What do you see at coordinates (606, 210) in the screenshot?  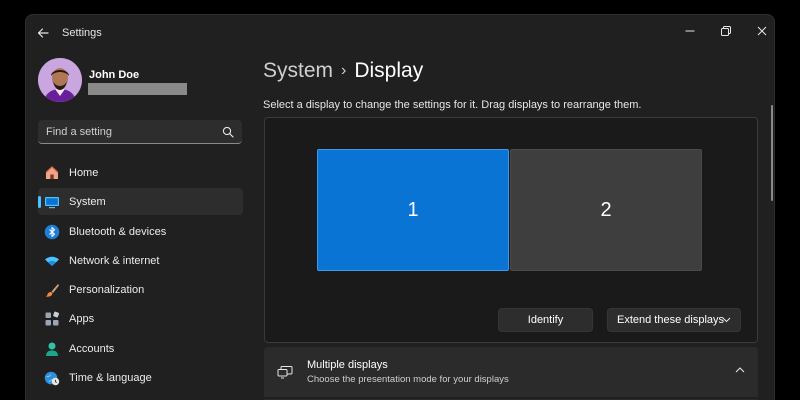 I see `monitor-2: 2` at bounding box center [606, 210].